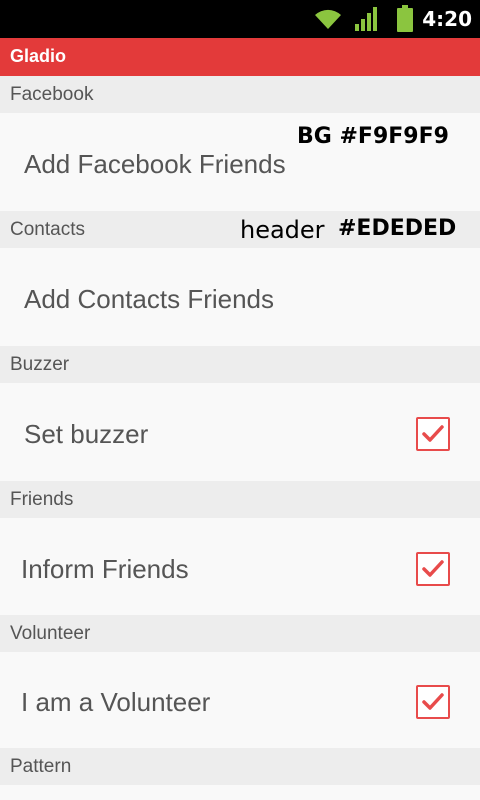 This screenshot has height=800, width=480. I want to click on section-header-pattern: Pattern, so click(240, 766).